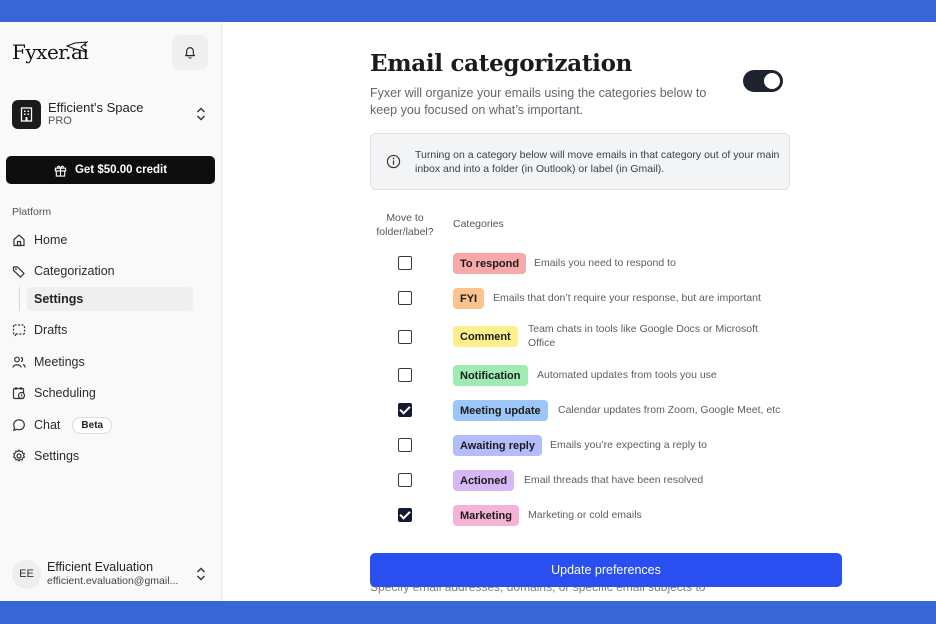 This screenshot has width=936, height=624. Describe the element at coordinates (92, 425) in the screenshot. I see `beta-badge: Beta` at that location.